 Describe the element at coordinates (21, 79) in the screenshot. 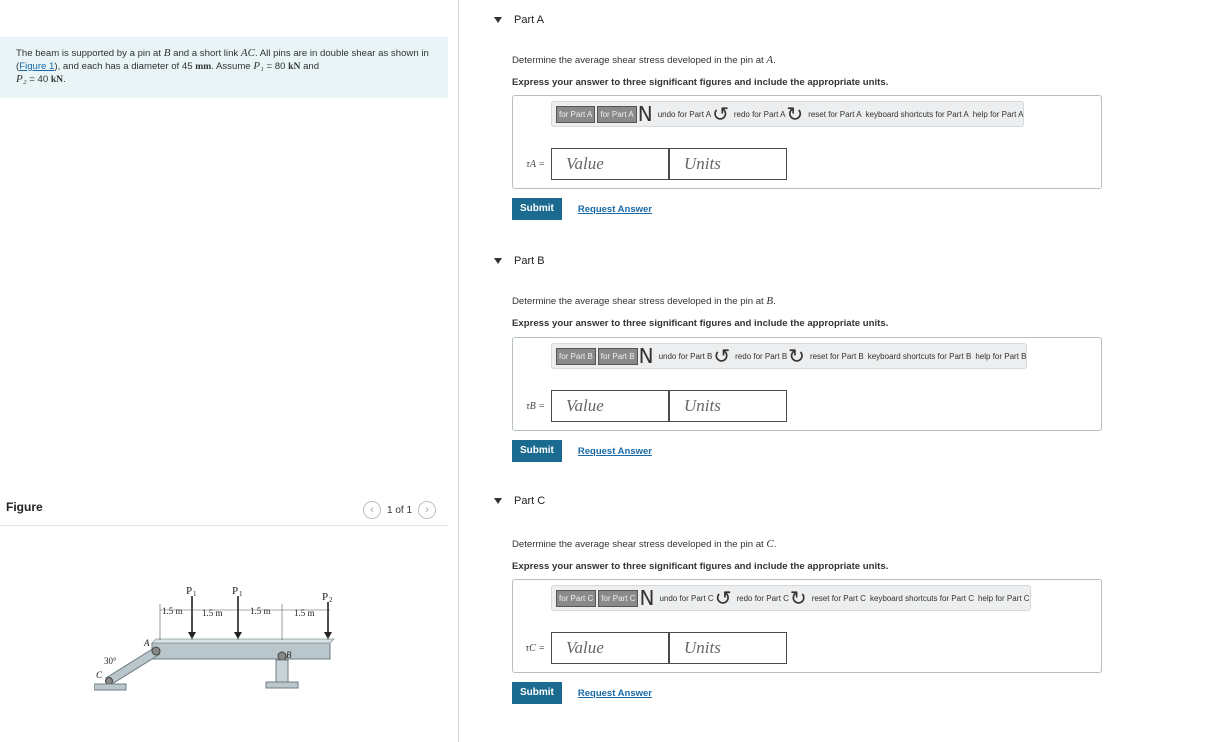

I see `var-p2: P₂` at that location.